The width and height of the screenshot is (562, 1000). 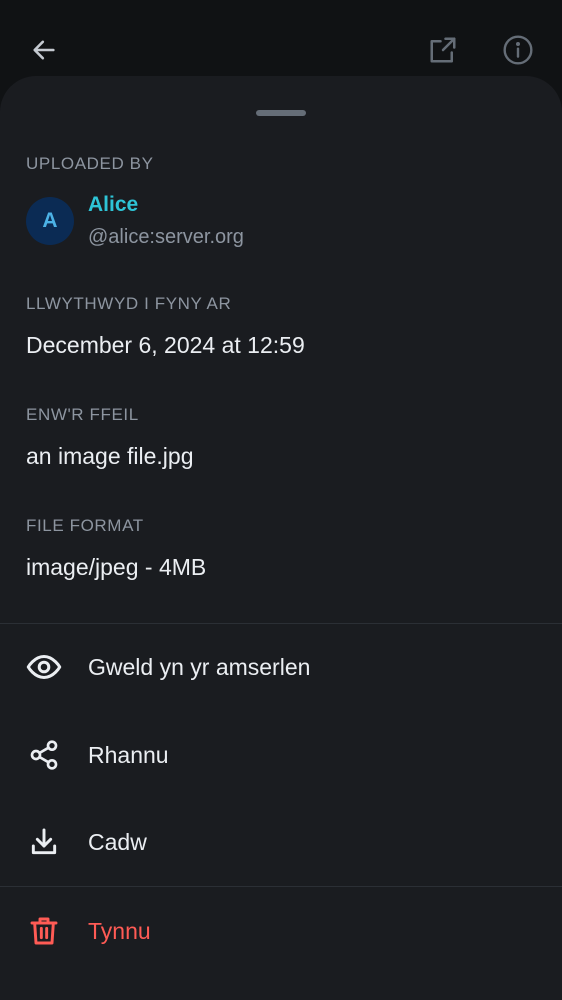 I want to click on download-icon, so click(x=44, y=842).